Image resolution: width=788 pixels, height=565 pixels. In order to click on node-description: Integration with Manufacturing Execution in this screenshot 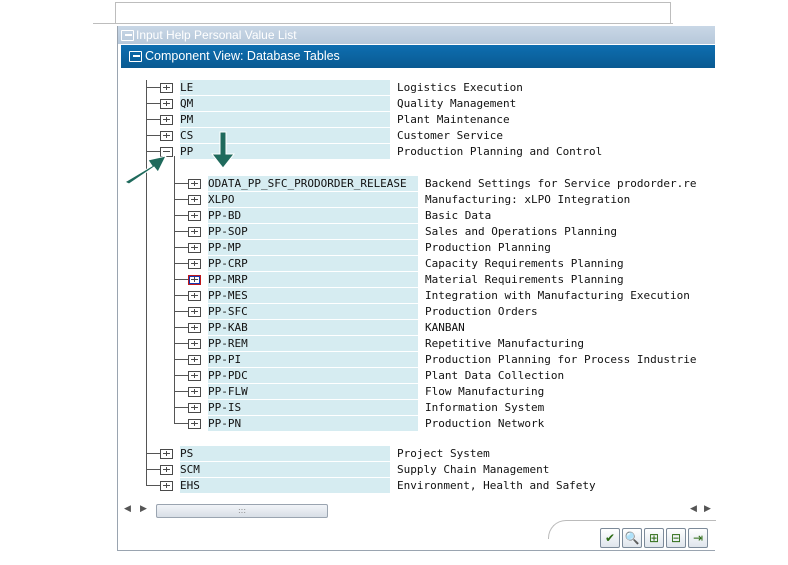, I will do `click(557, 295)`.